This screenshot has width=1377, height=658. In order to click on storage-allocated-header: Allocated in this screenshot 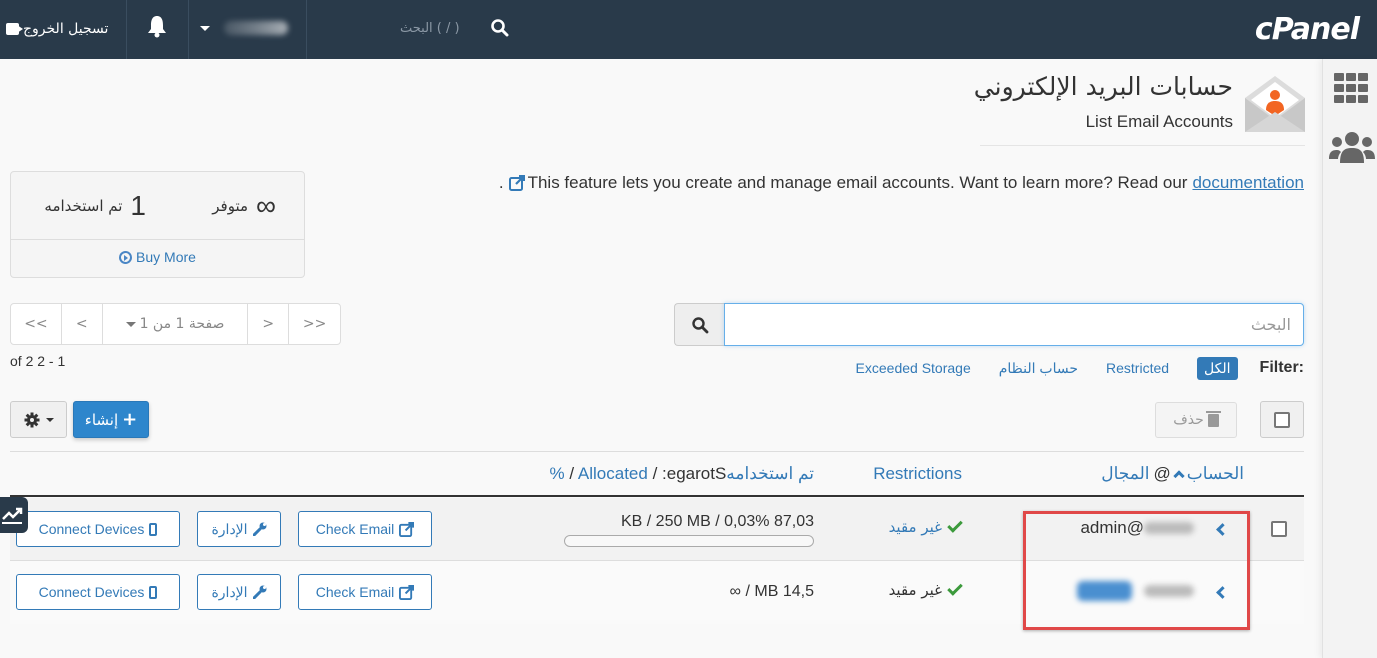, I will do `click(613, 473)`.